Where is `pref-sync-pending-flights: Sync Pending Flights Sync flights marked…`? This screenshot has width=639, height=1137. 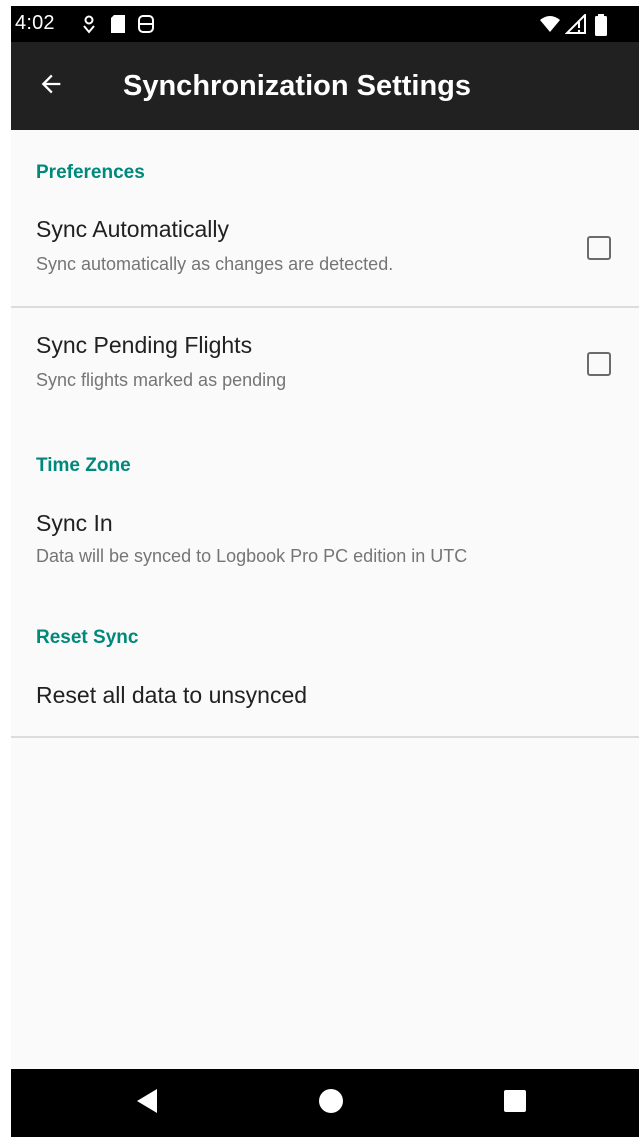 pref-sync-pending-flights: Sync Pending Flights Sync flights marked… is located at coordinates (325, 368).